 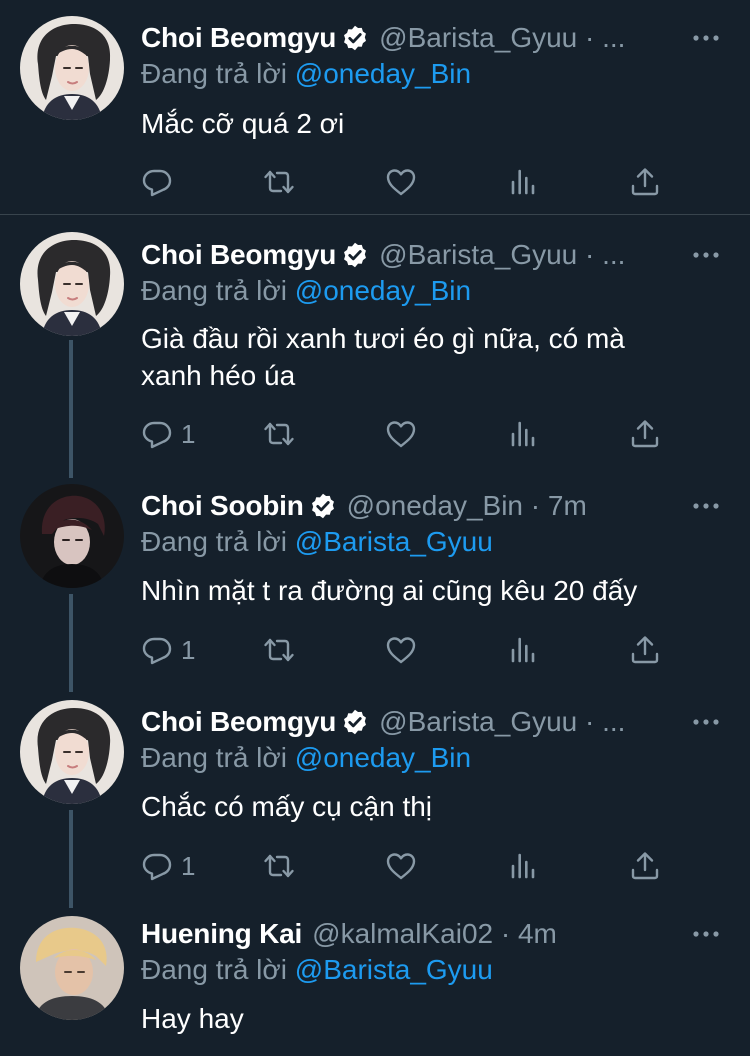 What do you see at coordinates (389, 590) in the screenshot?
I see `tweet-text: Nhìn mặt t ra đường ai cũng kêu 20 đấy` at bounding box center [389, 590].